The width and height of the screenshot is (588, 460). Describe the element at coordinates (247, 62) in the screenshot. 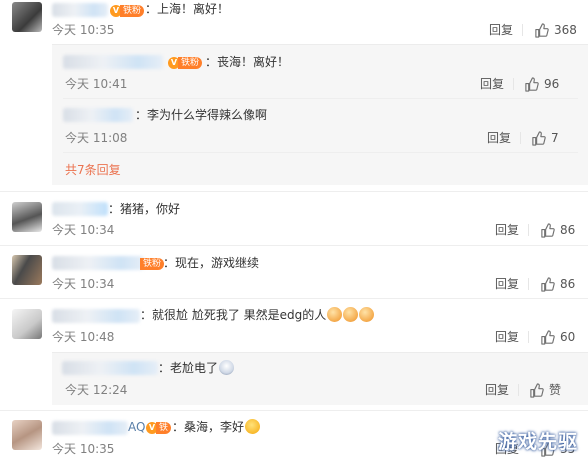

I see `reply-text: ：丧海！离好！` at that location.